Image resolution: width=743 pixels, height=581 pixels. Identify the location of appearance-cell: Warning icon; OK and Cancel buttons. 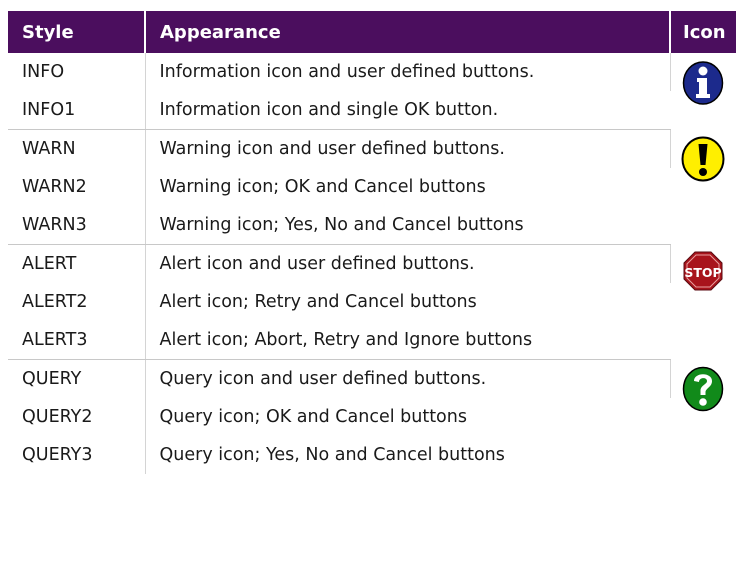
(322, 187).